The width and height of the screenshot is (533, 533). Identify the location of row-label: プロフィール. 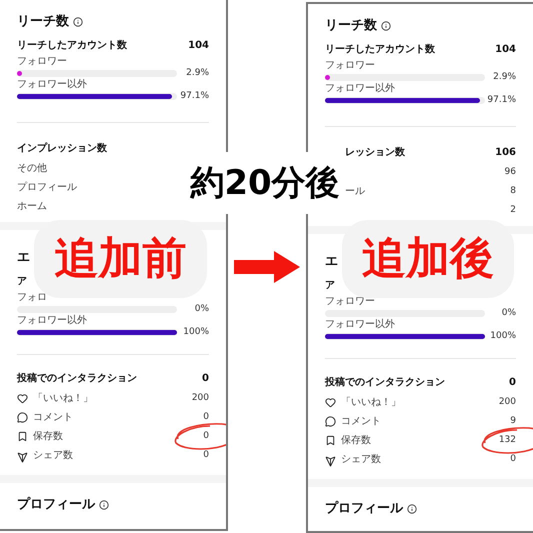
(47, 187).